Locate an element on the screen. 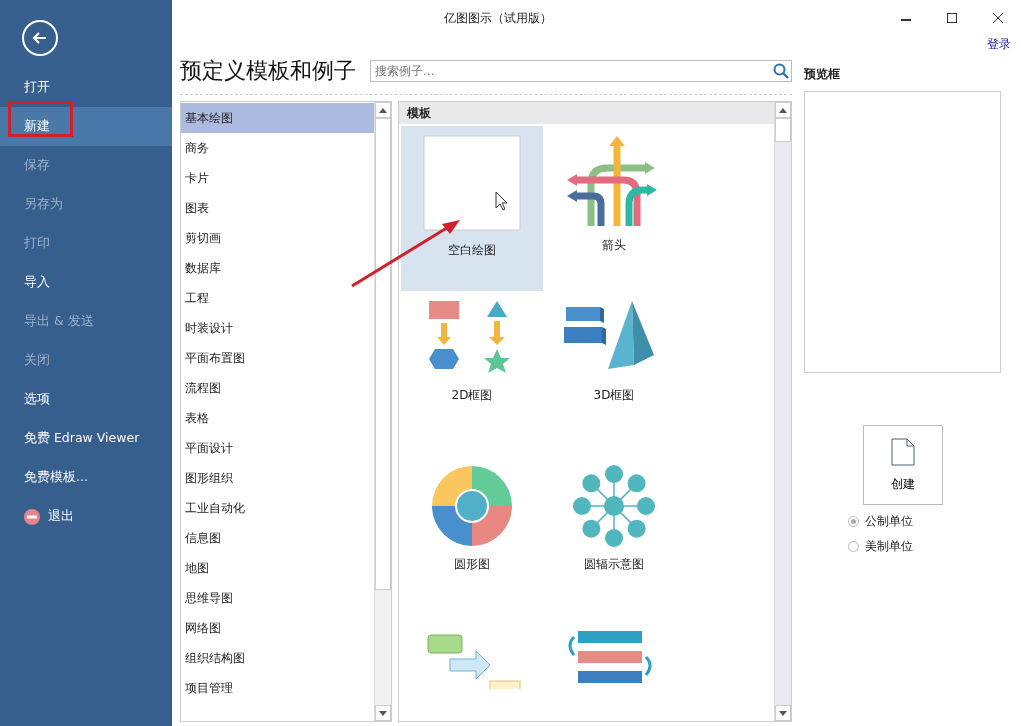  sidebar-item: 打开 is located at coordinates (86, 87).